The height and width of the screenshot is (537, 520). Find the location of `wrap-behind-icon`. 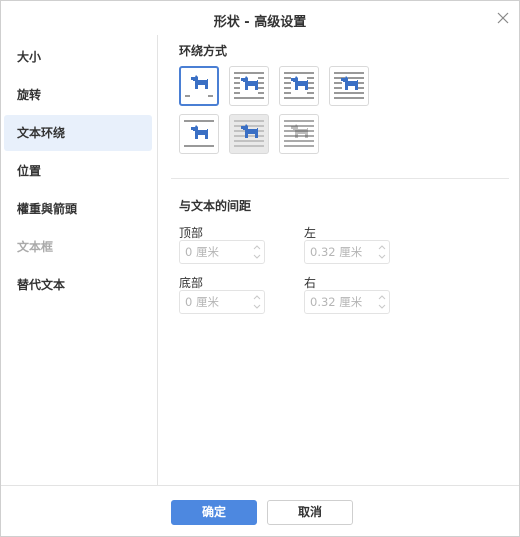

wrap-behind-icon is located at coordinates (299, 133).